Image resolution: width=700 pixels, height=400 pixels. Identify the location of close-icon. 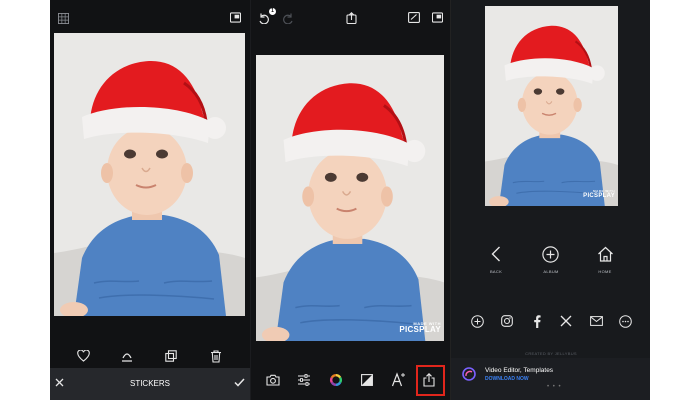
(59, 382).